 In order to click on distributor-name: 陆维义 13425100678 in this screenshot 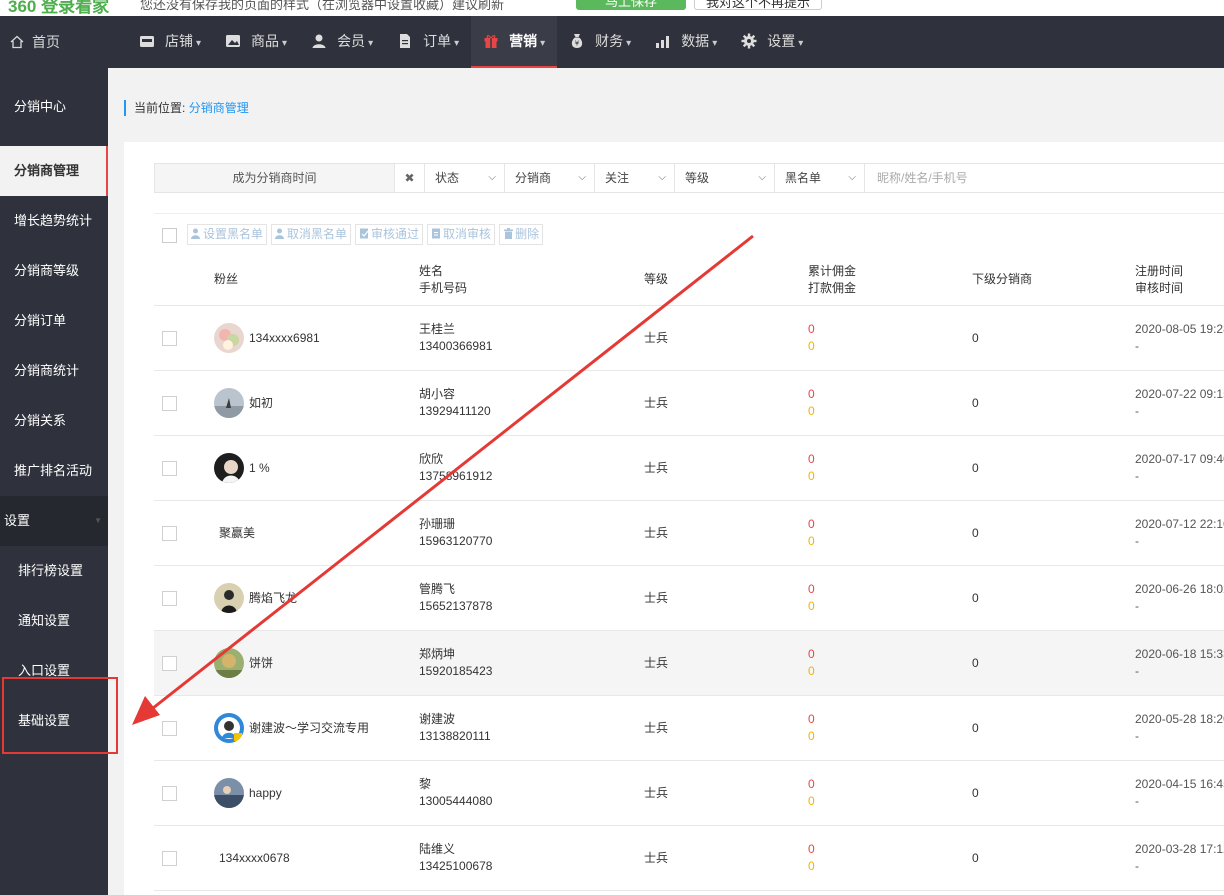, I will do `click(455, 858)`.